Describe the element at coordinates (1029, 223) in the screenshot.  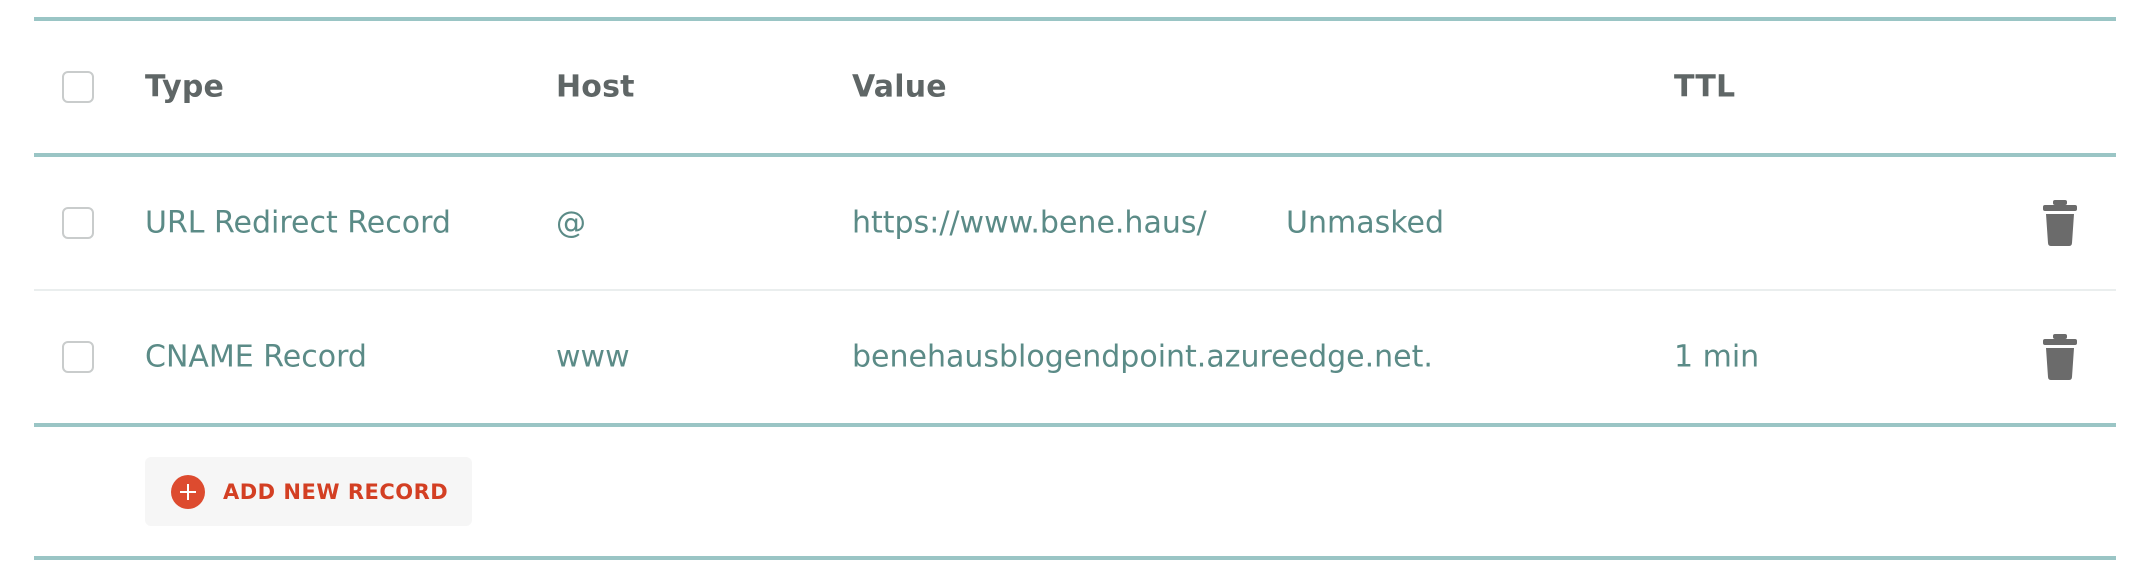
I see `record-value: https://www.bene.haus/` at that location.